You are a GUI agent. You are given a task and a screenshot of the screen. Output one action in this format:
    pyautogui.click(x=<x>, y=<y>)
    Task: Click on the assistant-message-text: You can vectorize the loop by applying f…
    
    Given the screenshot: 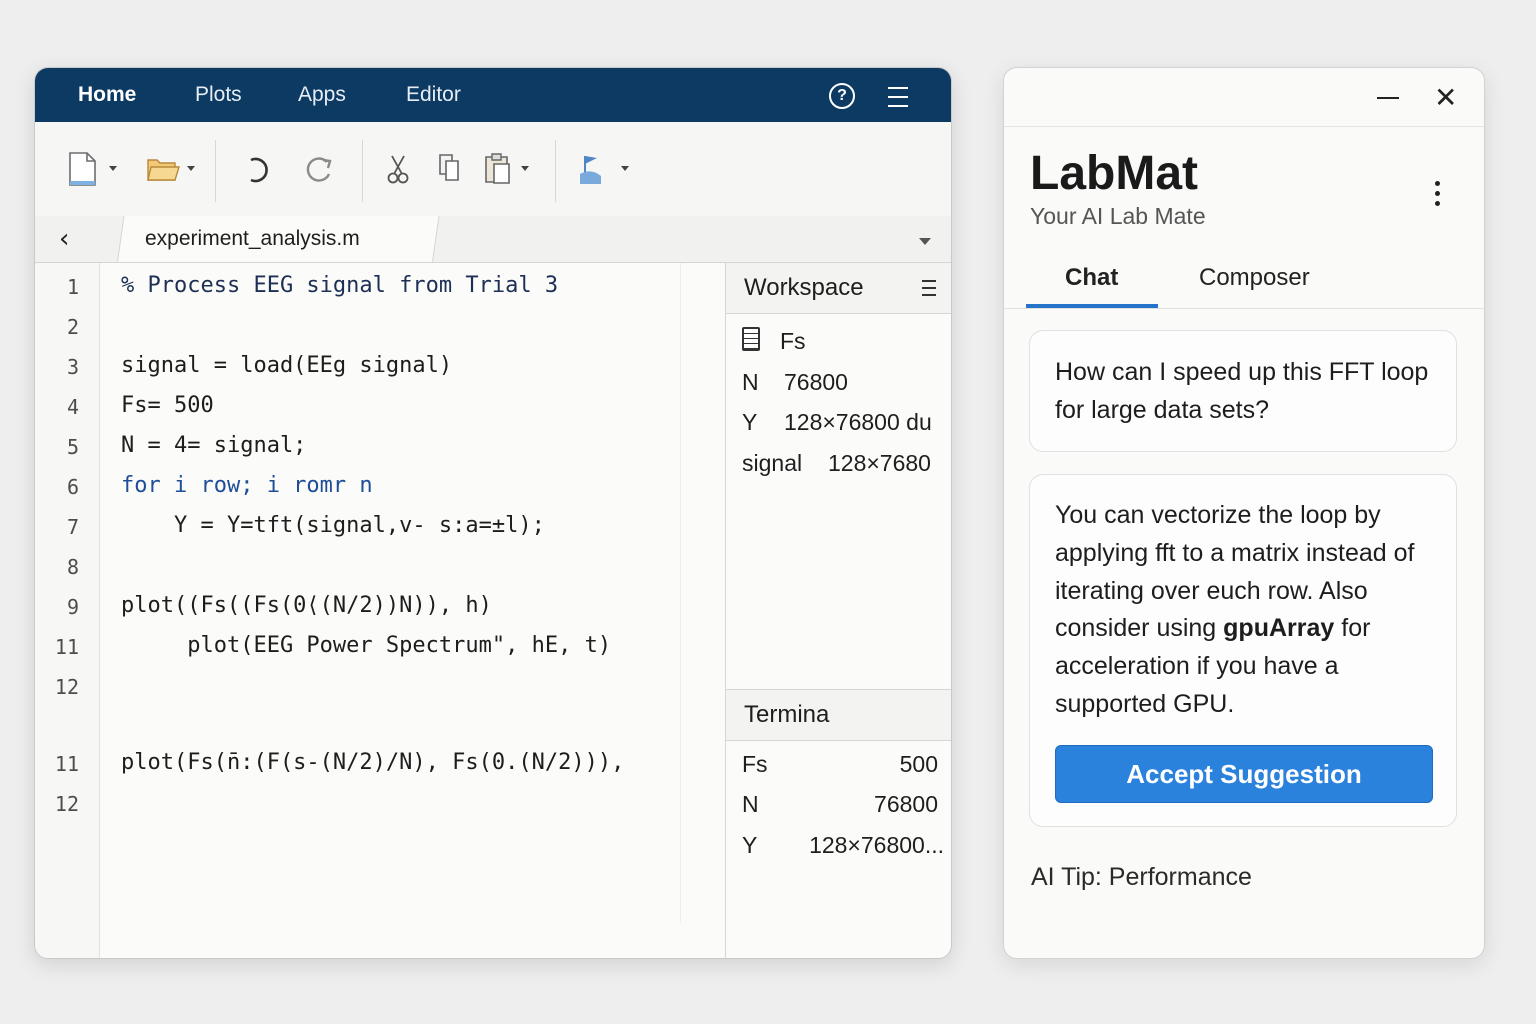 What is the action you would take?
    pyautogui.click(x=1235, y=609)
    